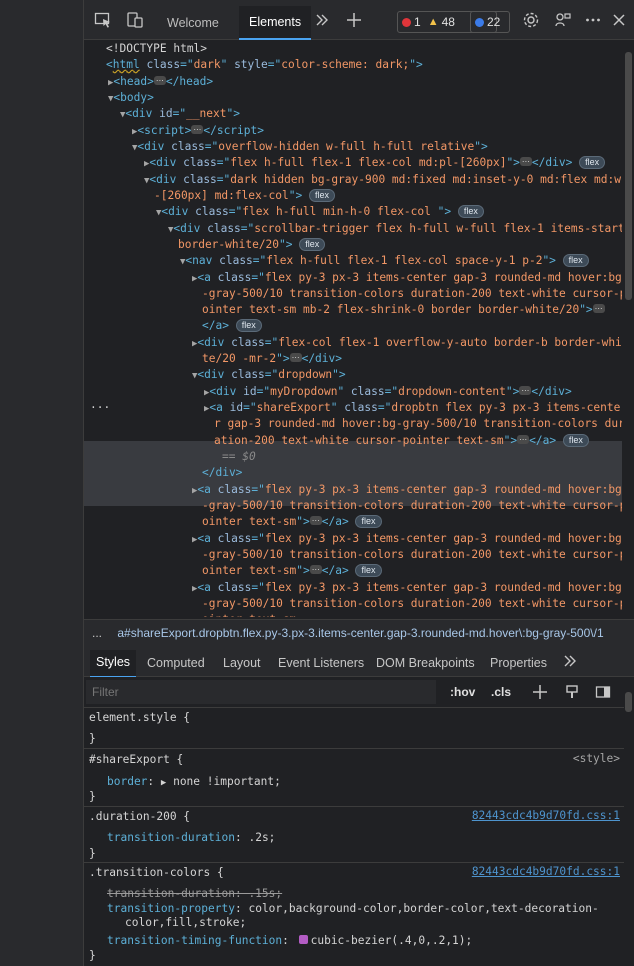 The width and height of the screenshot is (634, 966). I want to click on dom-node-div-next: ▼<div id="__next">, so click(180, 114).